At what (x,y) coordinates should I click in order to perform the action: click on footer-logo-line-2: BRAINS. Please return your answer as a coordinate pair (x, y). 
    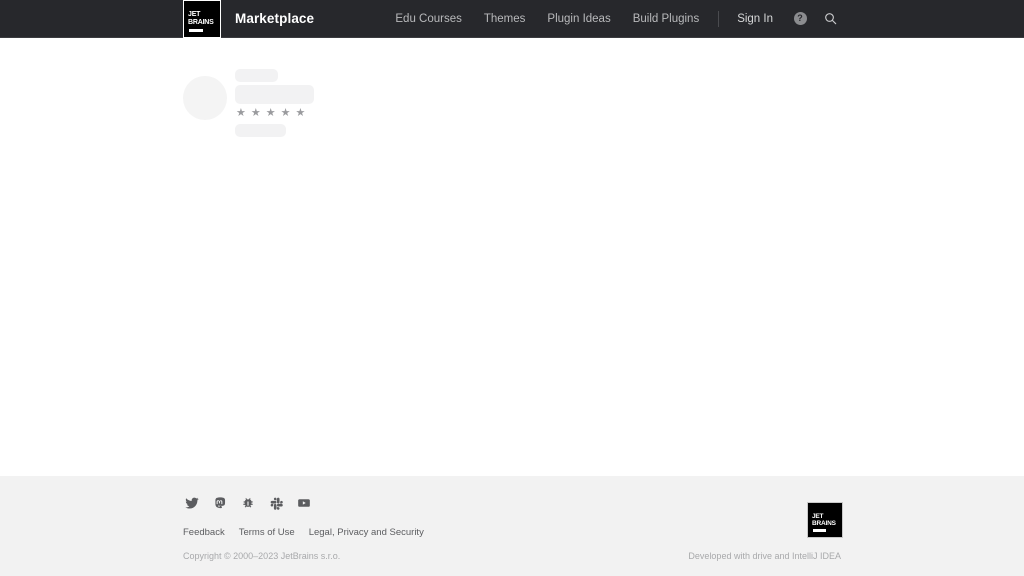
    Looking at the image, I should click on (824, 523).